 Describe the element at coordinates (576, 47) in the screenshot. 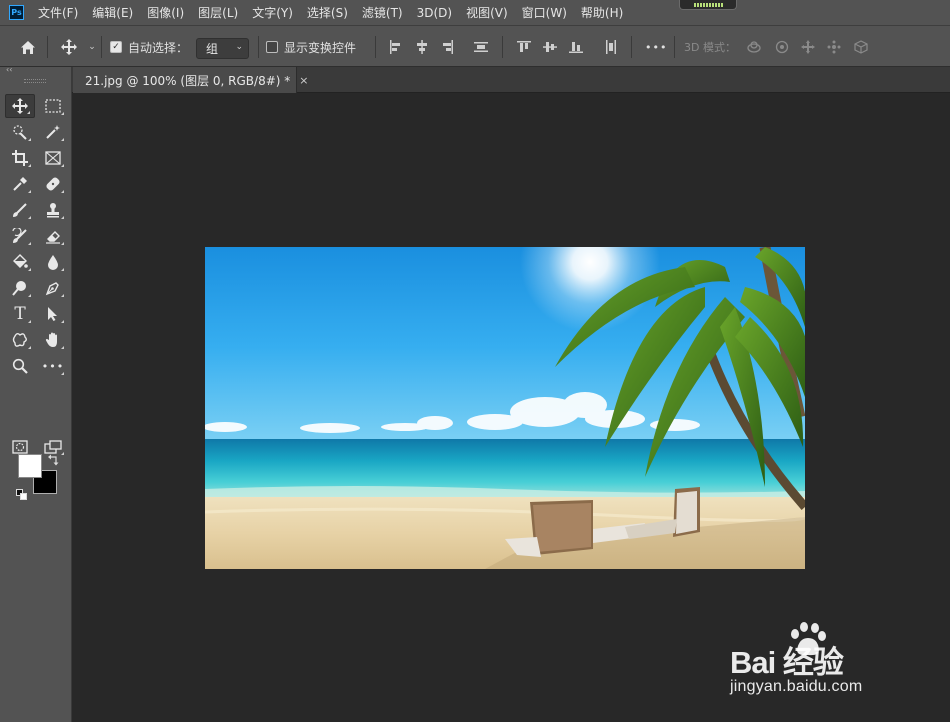

I see `align-bottom-edges-icon` at that location.